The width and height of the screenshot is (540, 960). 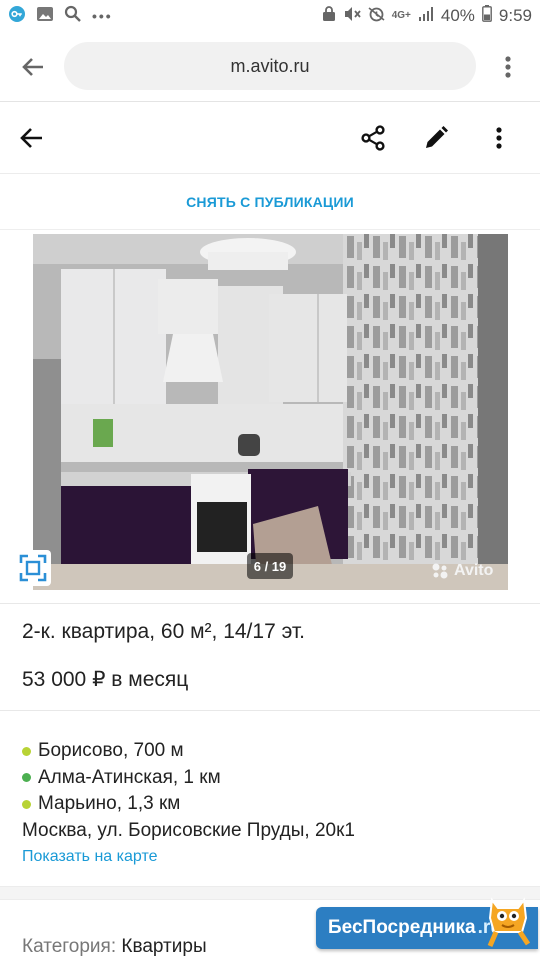 What do you see at coordinates (164, 946) in the screenshot?
I see `category-value: Квартиры` at bounding box center [164, 946].